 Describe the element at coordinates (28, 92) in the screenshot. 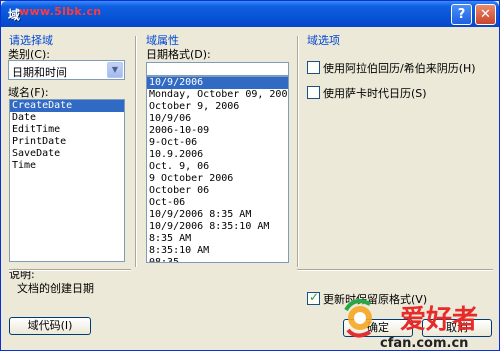

I see `field-names-label: 域名(F):` at that location.